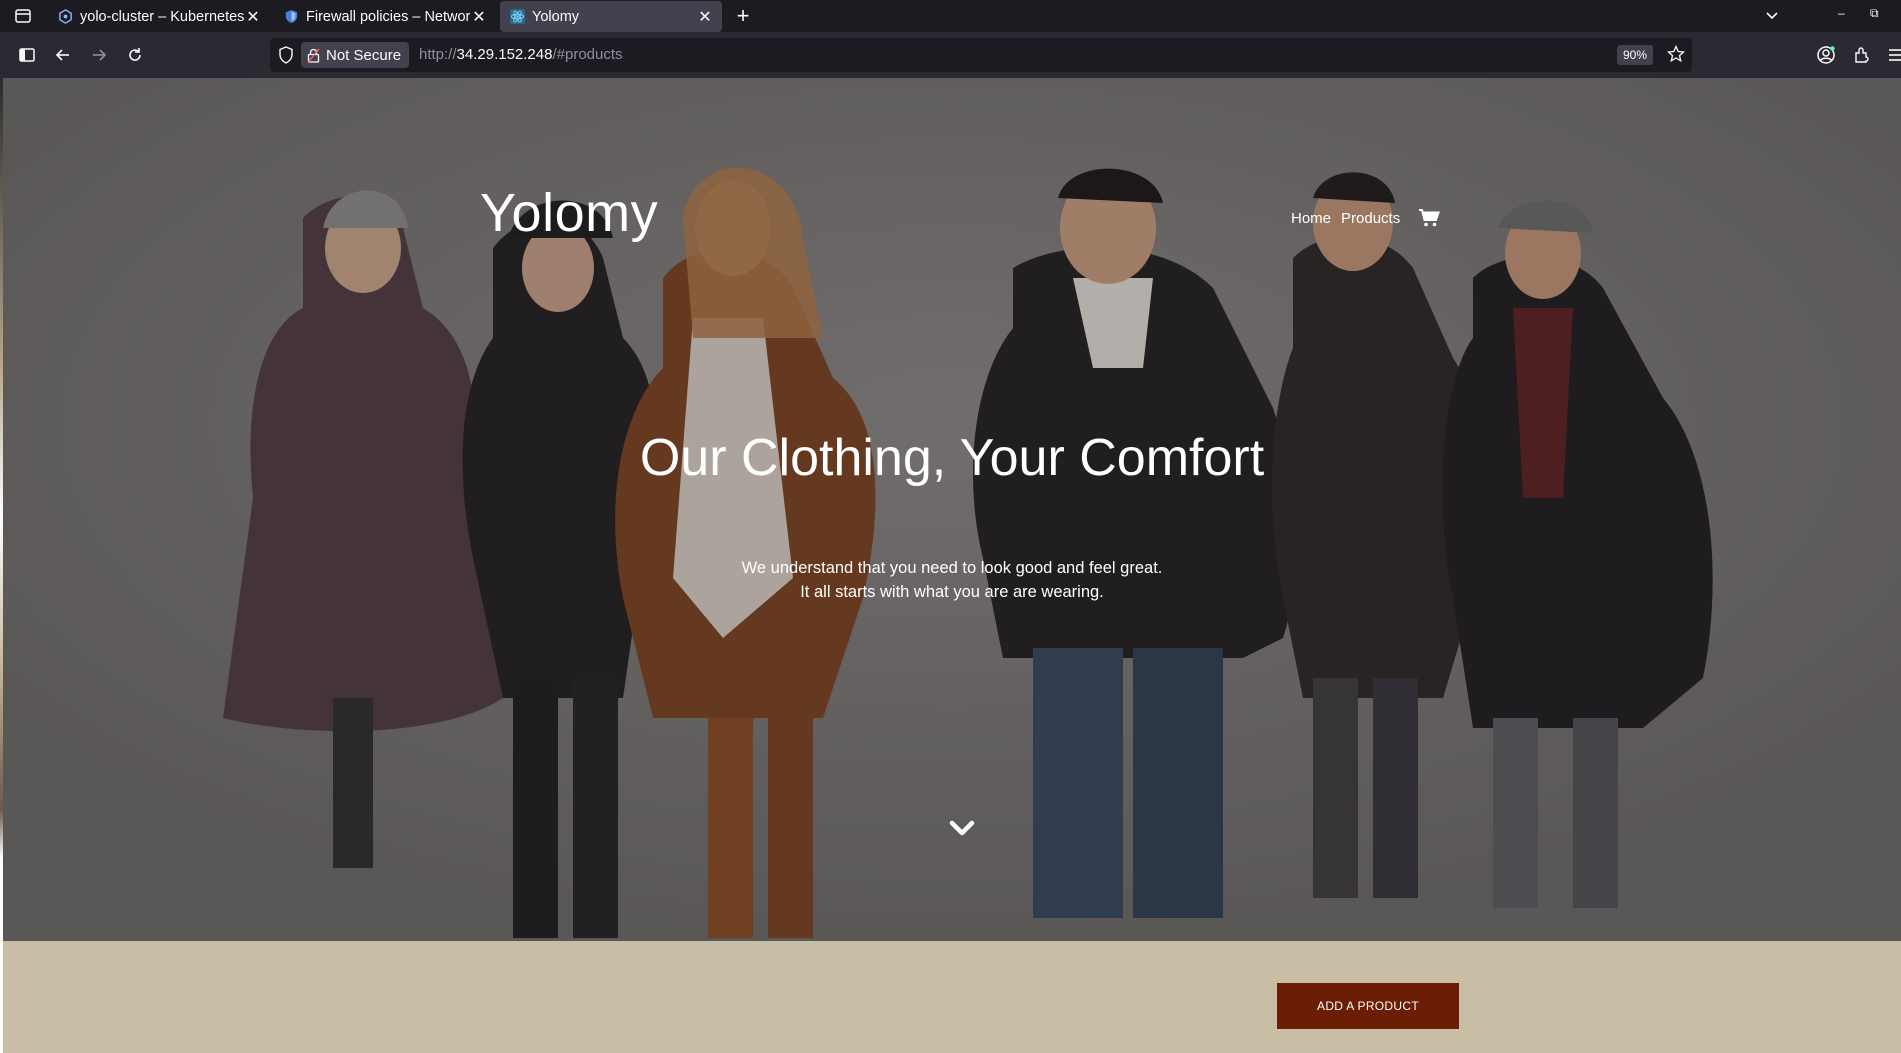  I want to click on restore-icon: ⧉, so click(1874, 13).